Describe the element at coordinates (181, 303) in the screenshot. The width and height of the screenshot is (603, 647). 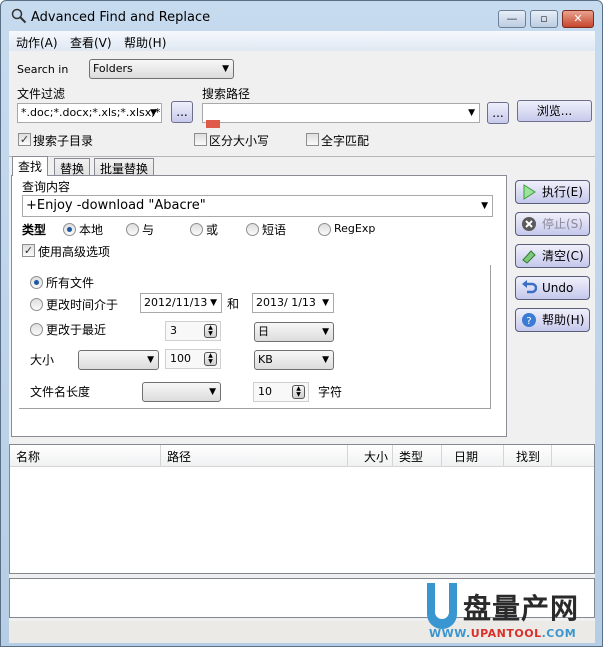
I see `date-from-picker: 2012/11/13 ▼` at that location.